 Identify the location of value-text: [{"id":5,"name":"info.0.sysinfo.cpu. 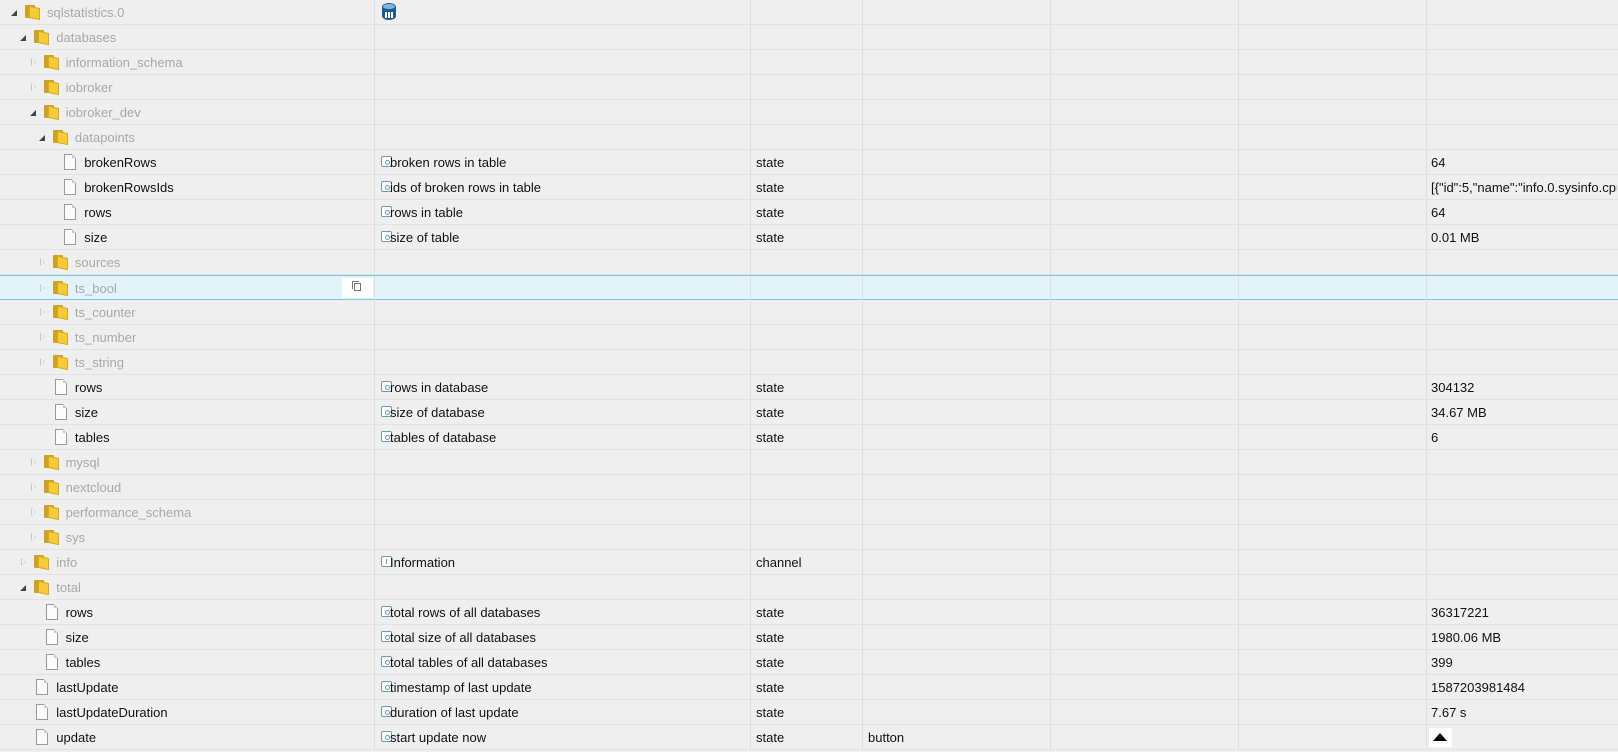
(1524, 187).